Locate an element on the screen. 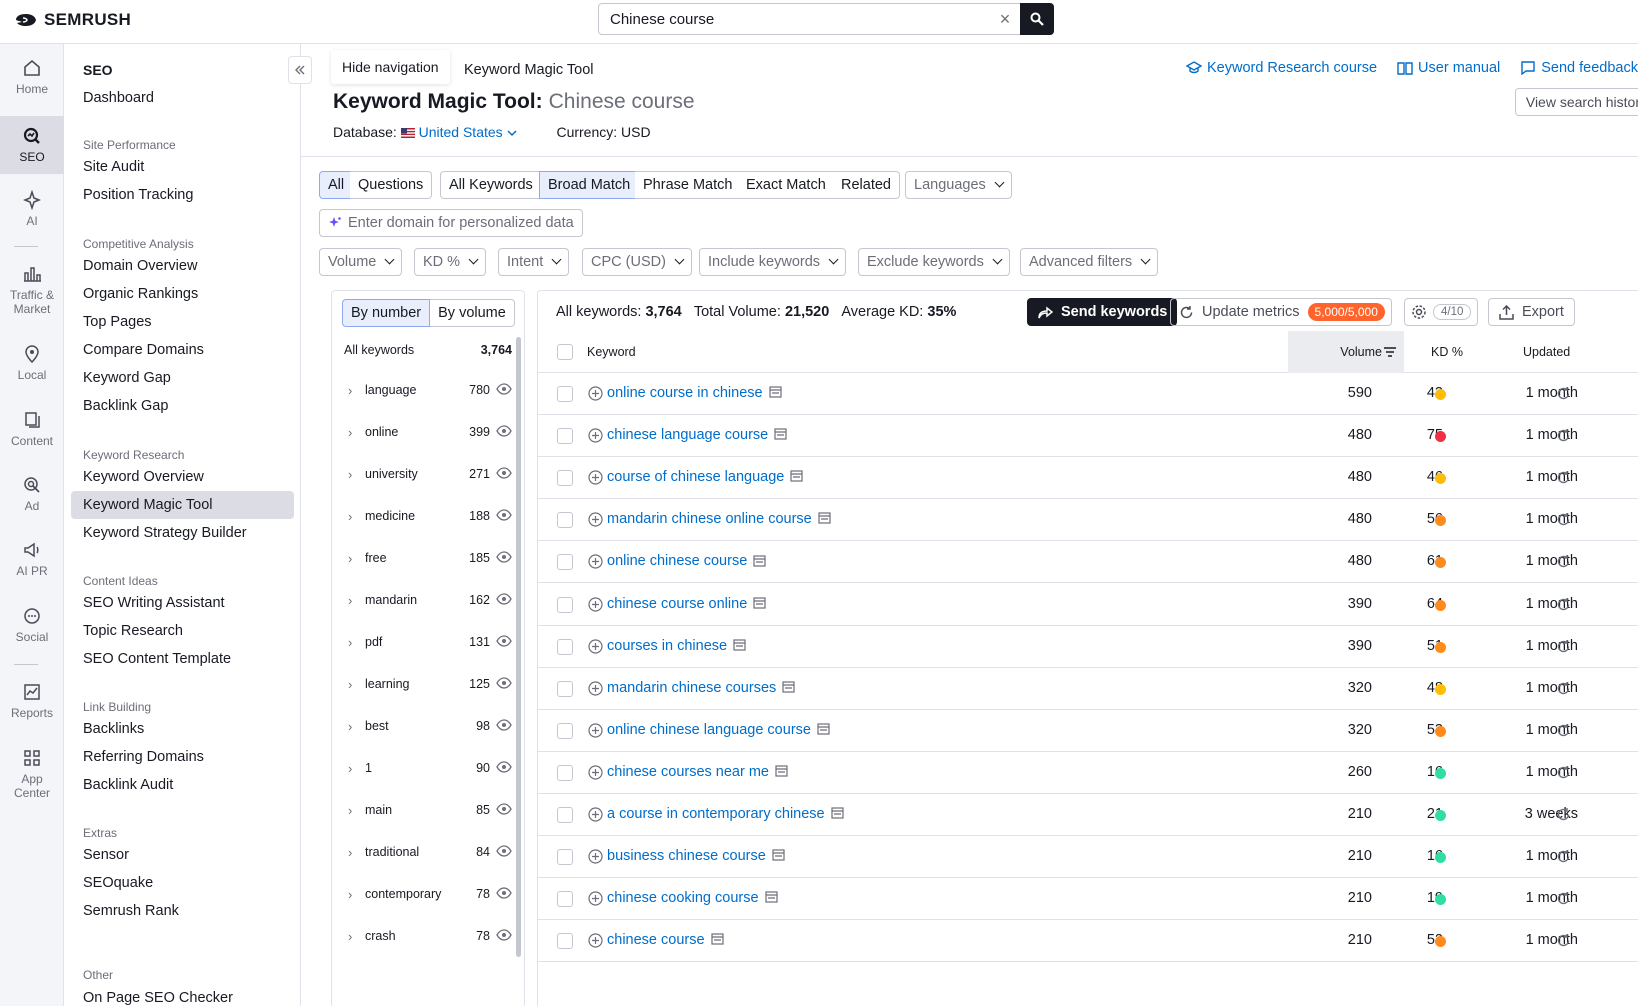  sidenav-item-semrush-rank: Semrush Rank is located at coordinates (182, 911).